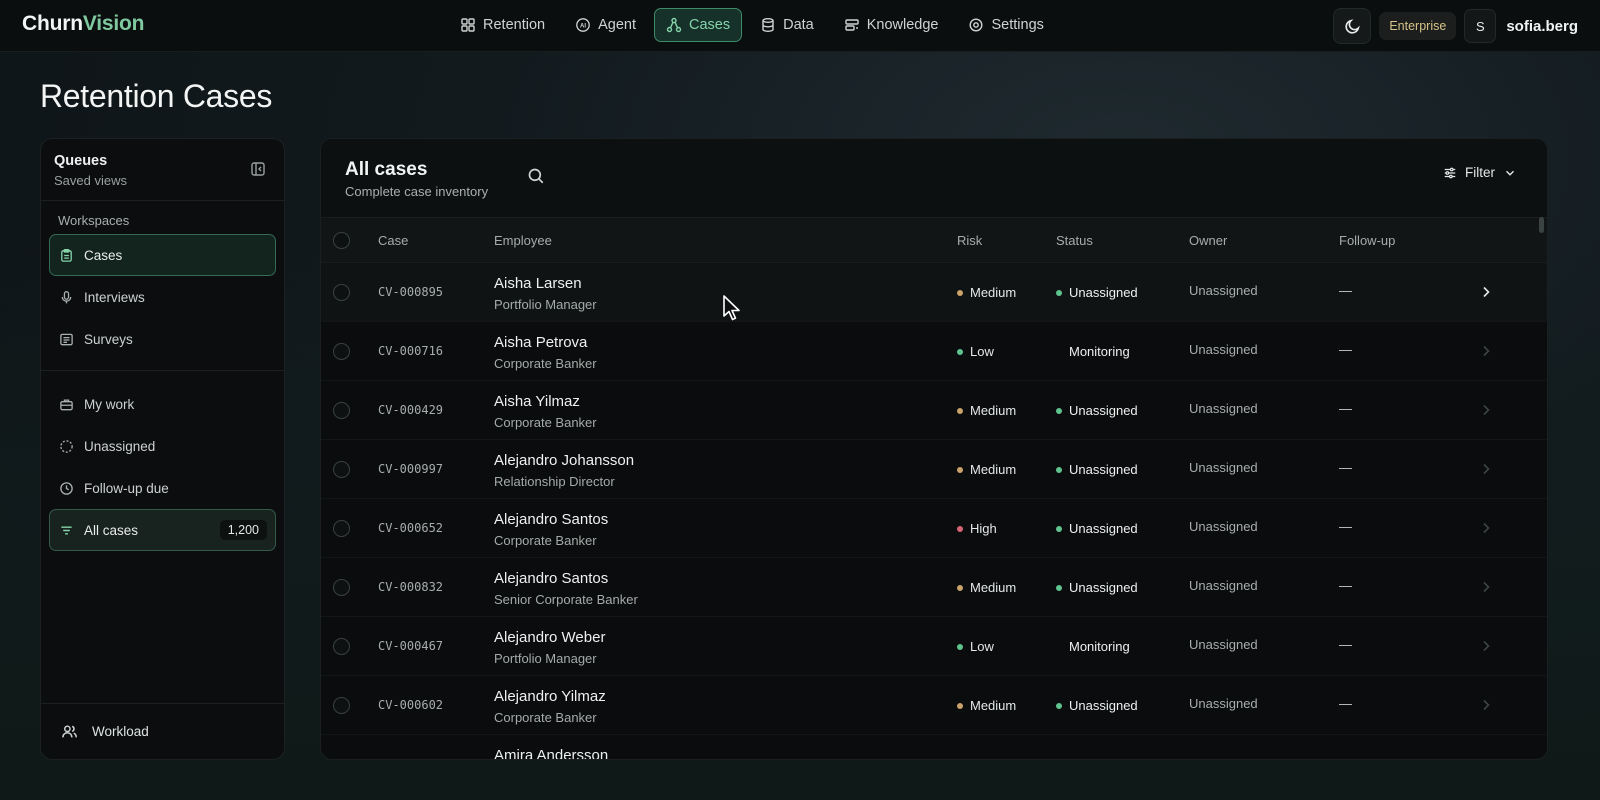 This screenshot has width=1600, height=800. What do you see at coordinates (1367, 240) in the screenshot?
I see `column-header-follow-up: Follow-up` at bounding box center [1367, 240].